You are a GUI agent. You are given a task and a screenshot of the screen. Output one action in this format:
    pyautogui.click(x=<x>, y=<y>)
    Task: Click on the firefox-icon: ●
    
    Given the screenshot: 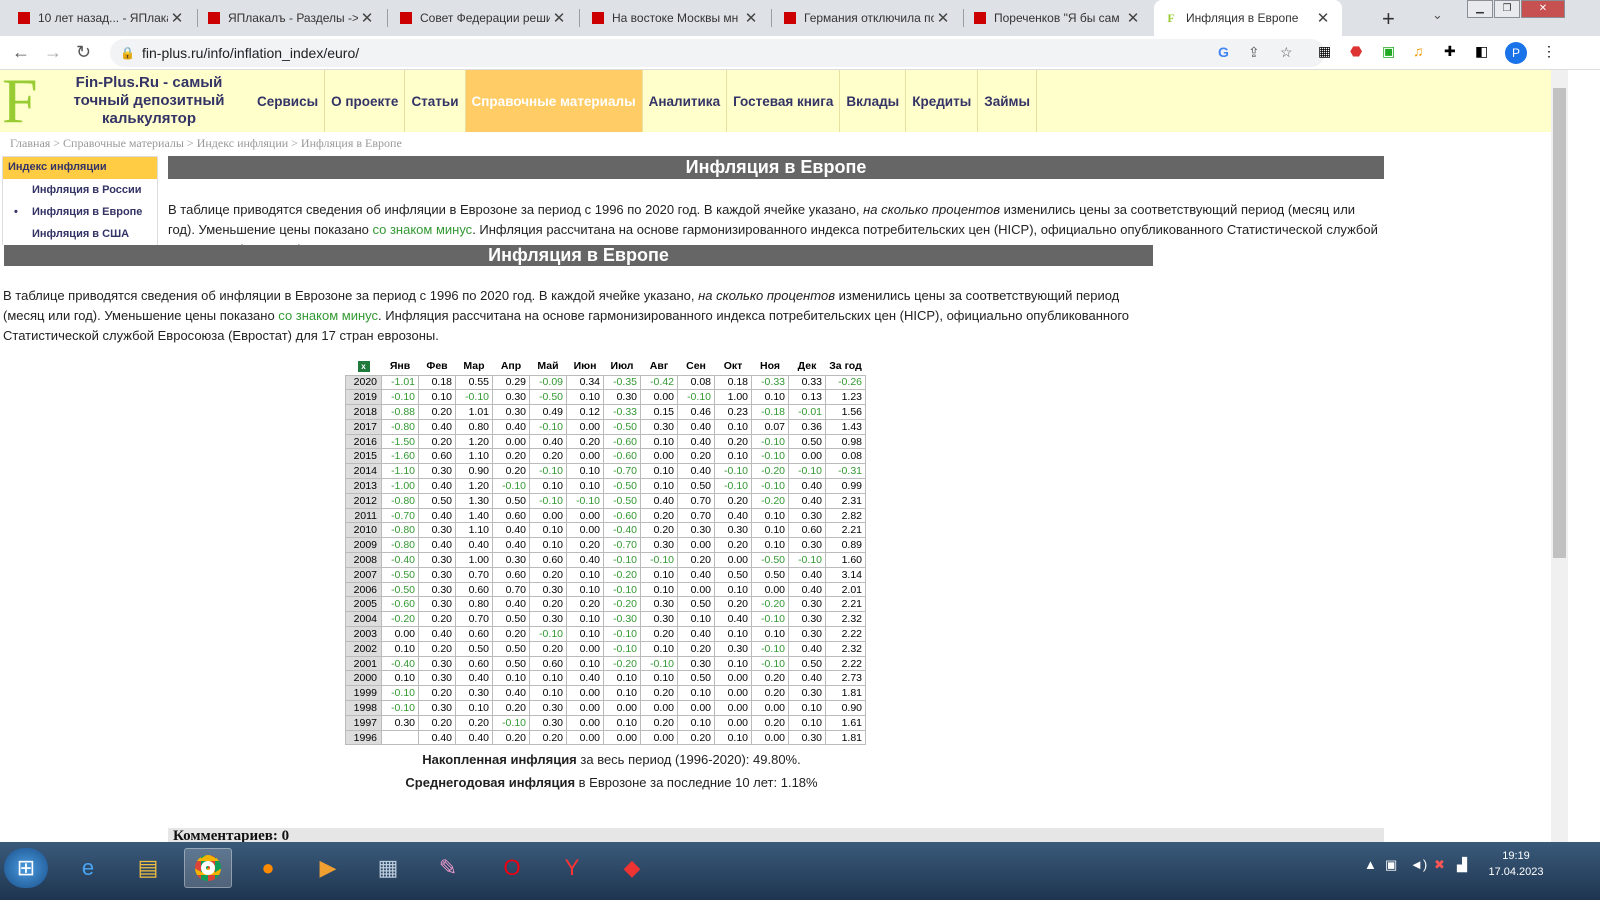 What is the action you would take?
    pyautogui.click(x=268, y=868)
    